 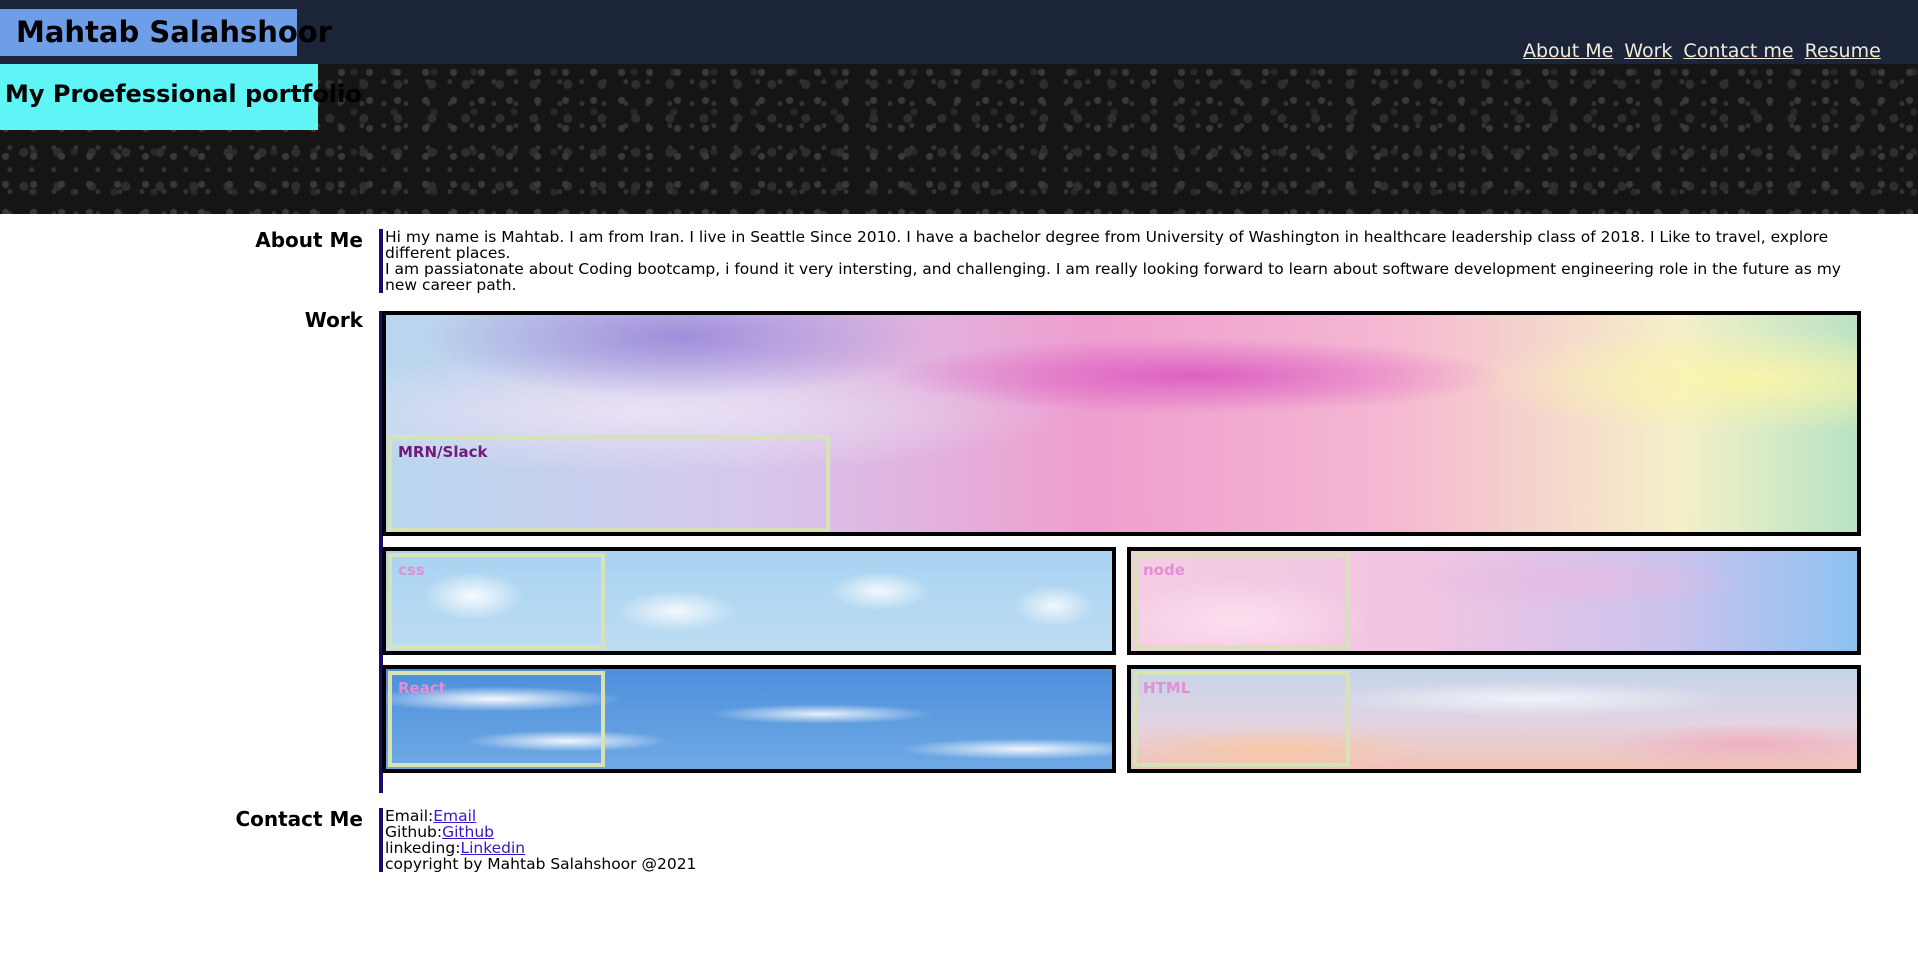 I want to click on project-thumbnail-frame: node, so click(x=1241, y=601).